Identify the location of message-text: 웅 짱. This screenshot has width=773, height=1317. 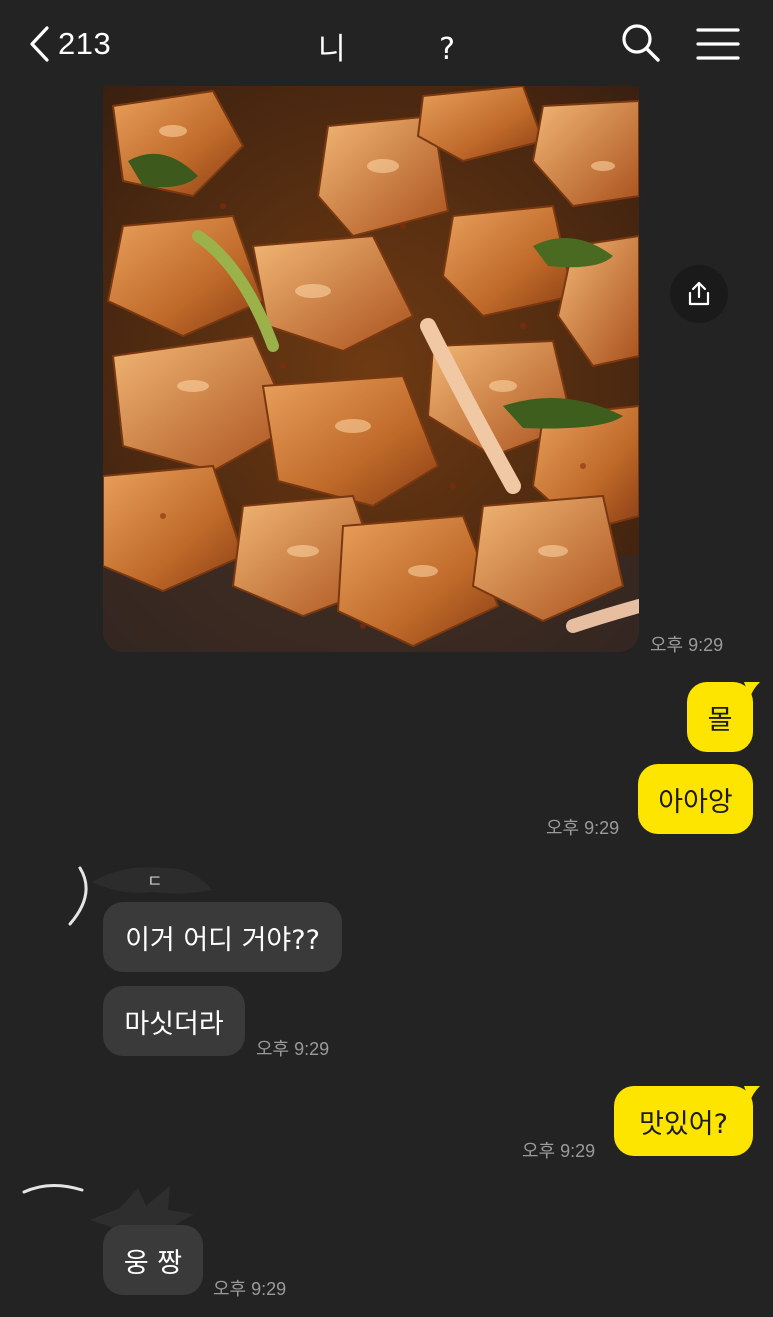
(153, 1263).